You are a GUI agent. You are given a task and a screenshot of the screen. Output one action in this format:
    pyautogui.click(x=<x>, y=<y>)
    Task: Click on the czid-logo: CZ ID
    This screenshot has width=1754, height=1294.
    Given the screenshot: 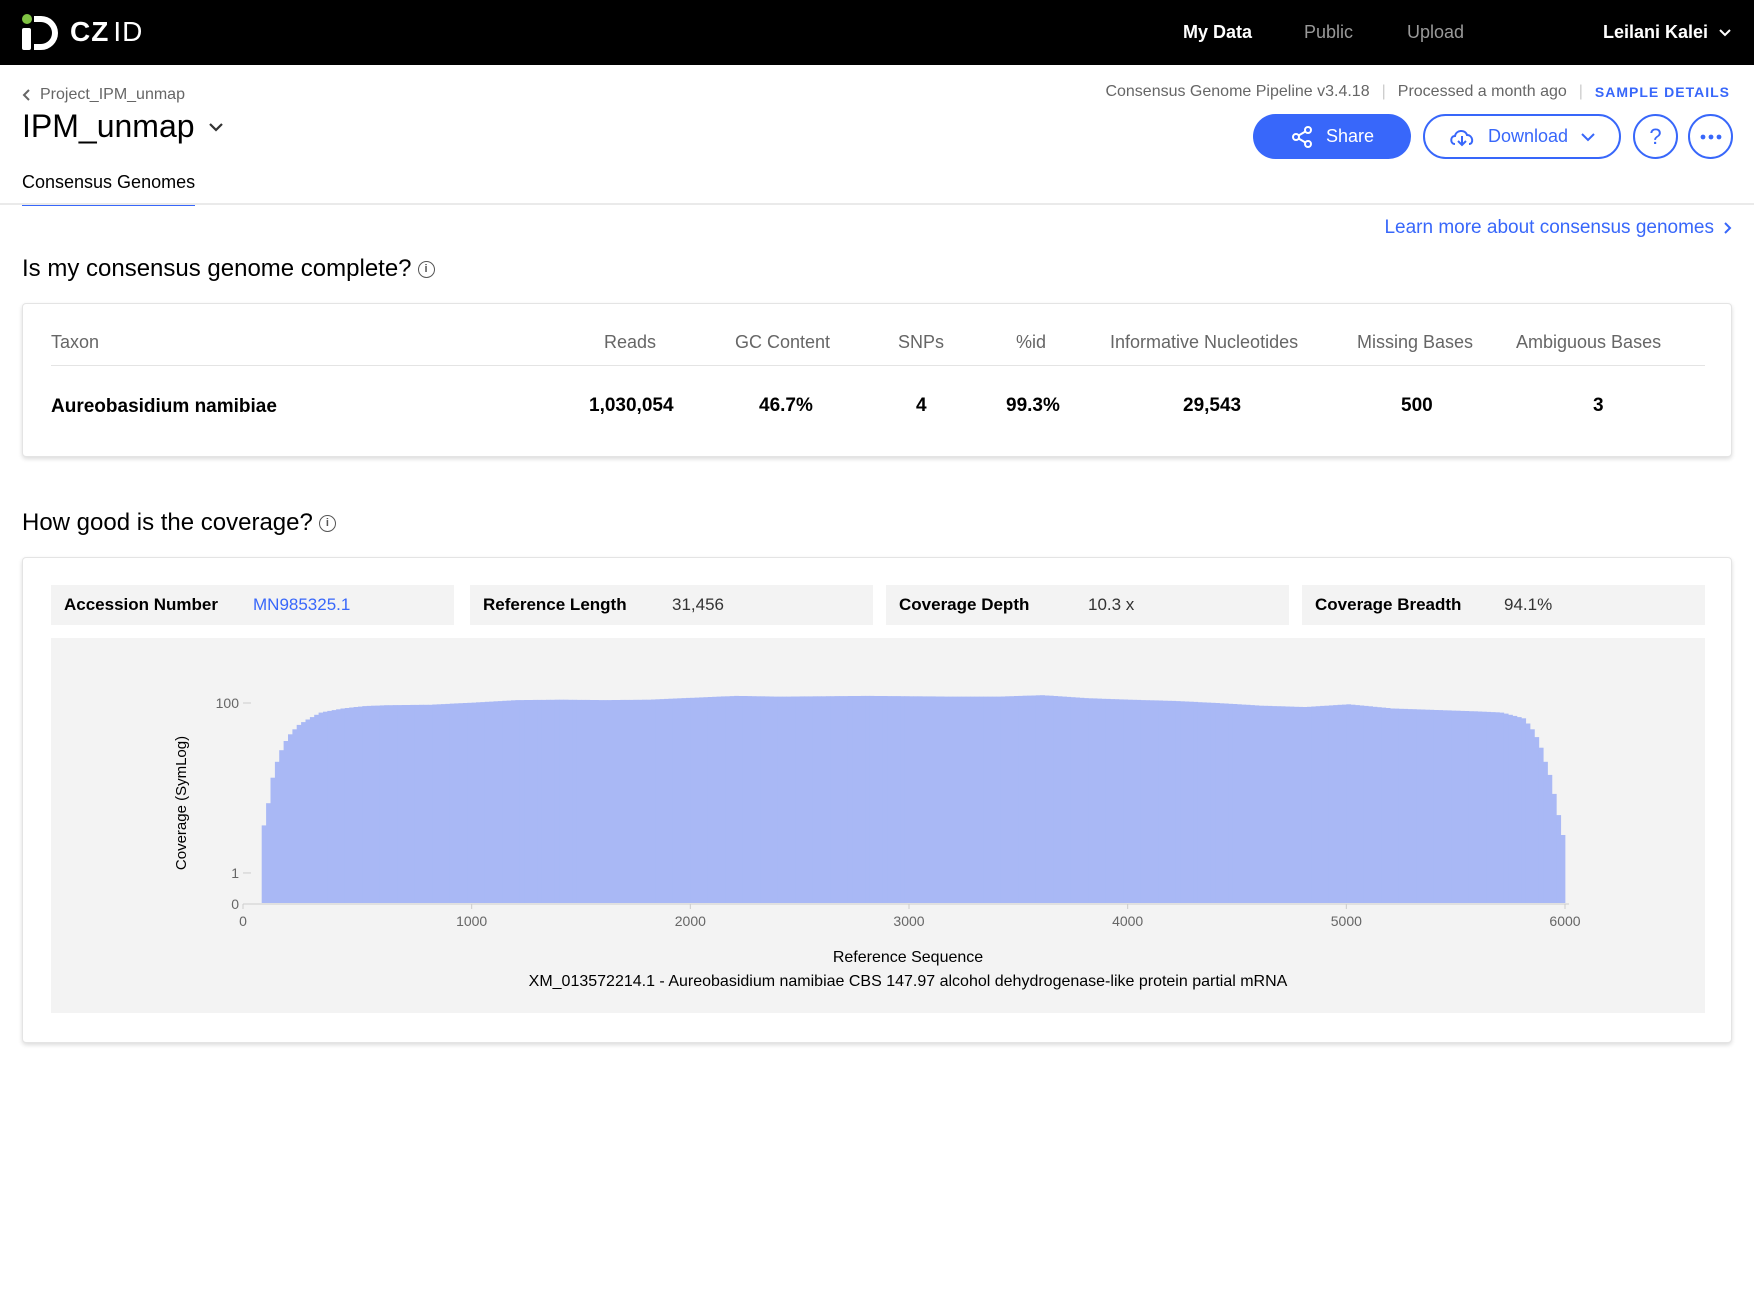 What is the action you would take?
    pyautogui.click(x=80, y=32)
    